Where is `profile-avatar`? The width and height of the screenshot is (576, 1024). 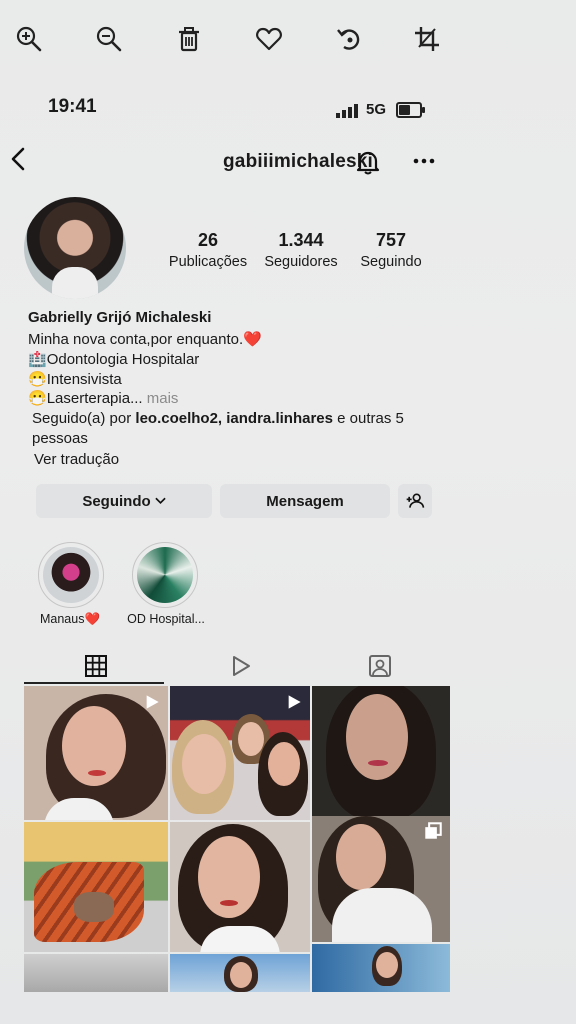 profile-avatar is located at coordinates (75, 248).